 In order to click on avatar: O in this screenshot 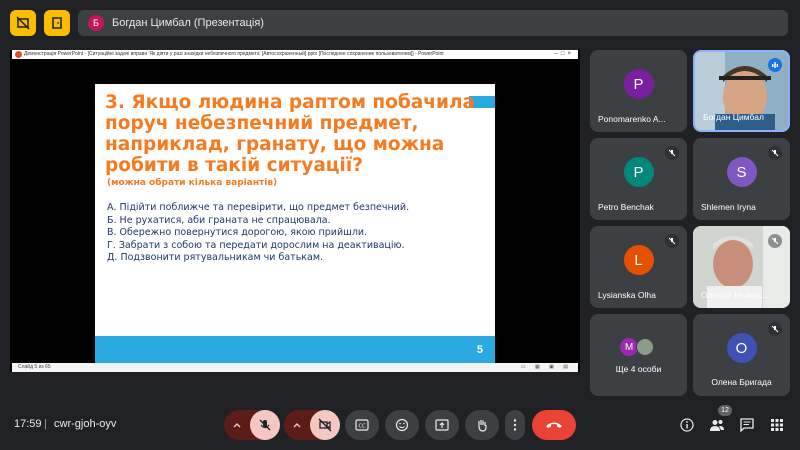, I will do `click(741, 348)`.